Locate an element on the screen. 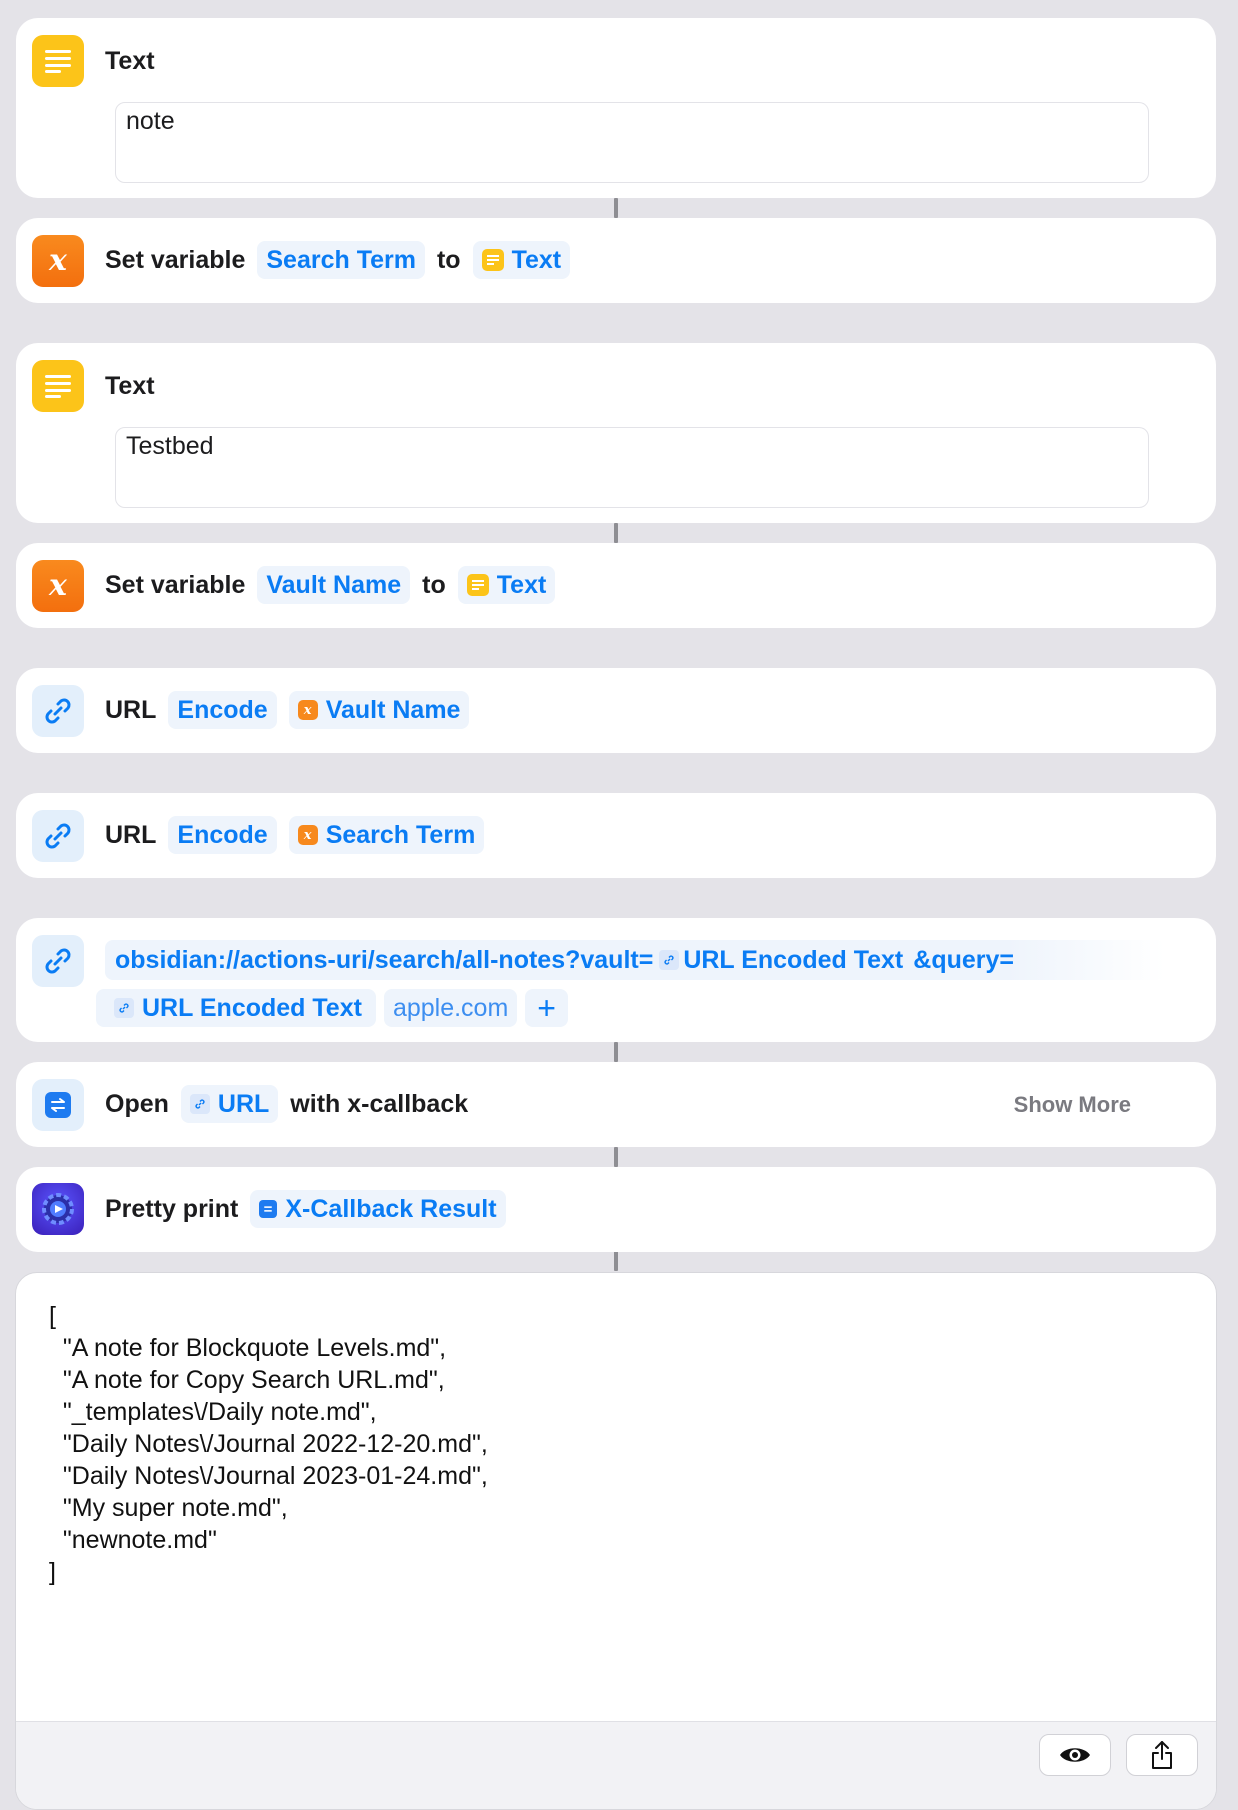  set-variable-row: Set variable Search Term to Text is located at coordinates (338, 260).